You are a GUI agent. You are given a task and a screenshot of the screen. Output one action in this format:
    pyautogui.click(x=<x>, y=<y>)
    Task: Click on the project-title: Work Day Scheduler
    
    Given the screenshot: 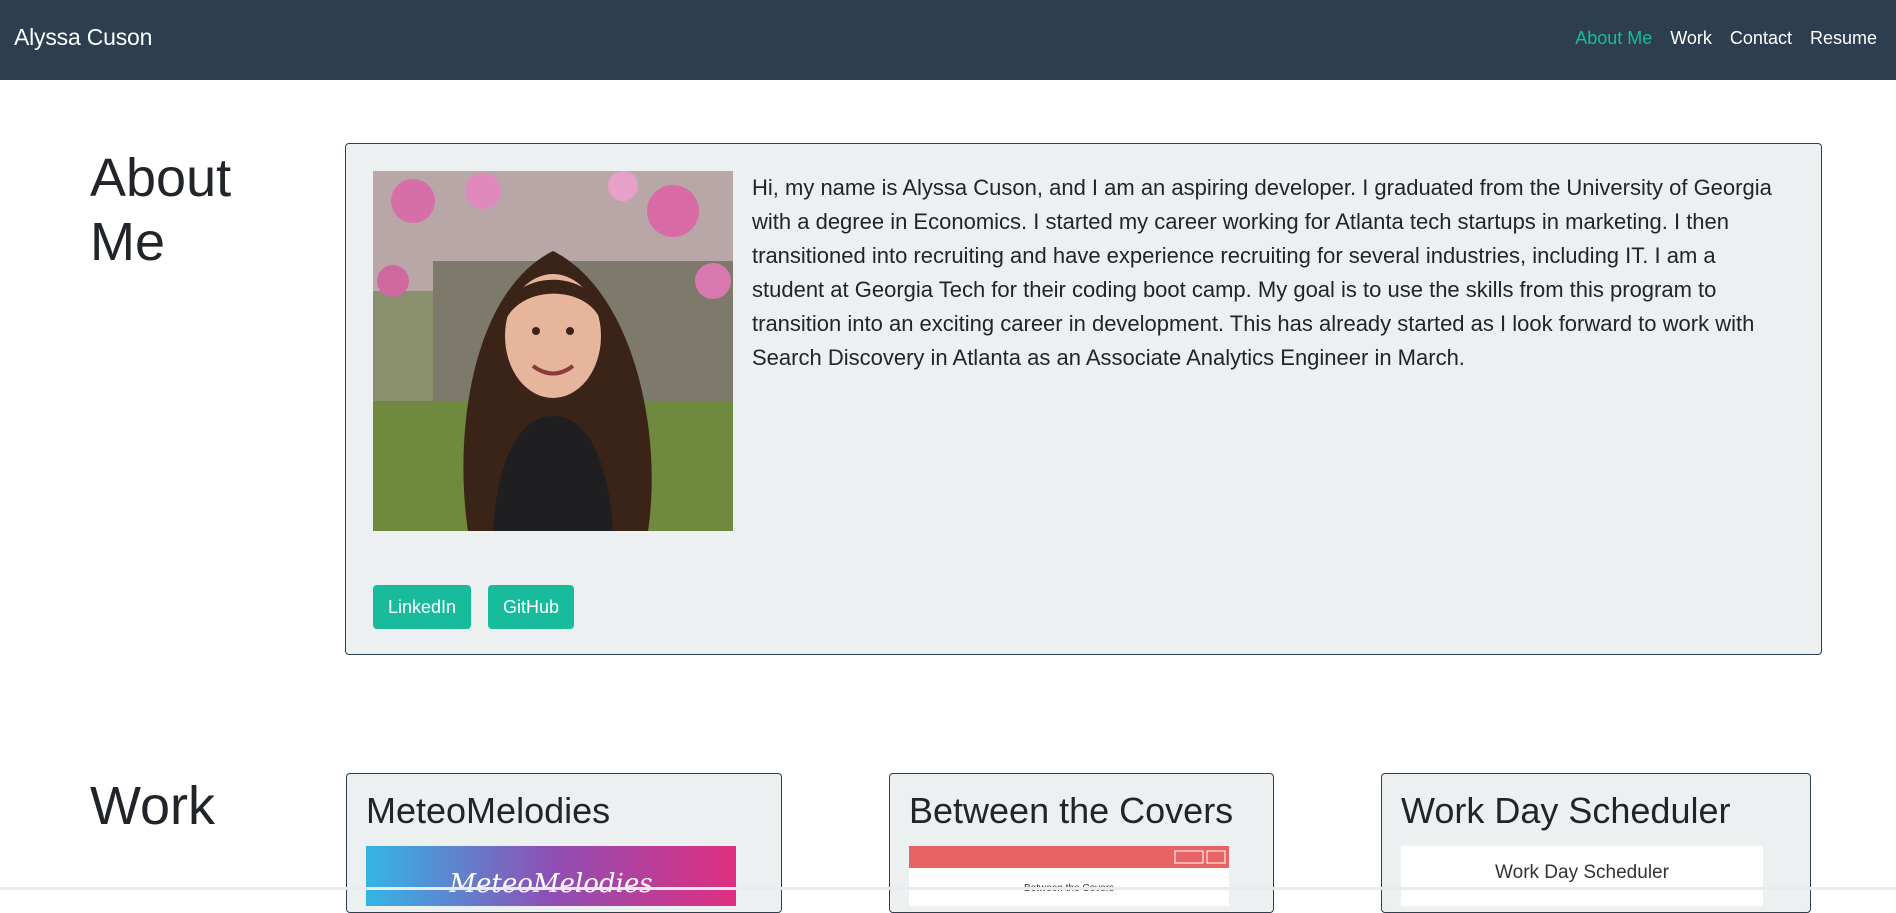 What is the action you would take?
    pyautogui.click(x=1566, y=810)
    